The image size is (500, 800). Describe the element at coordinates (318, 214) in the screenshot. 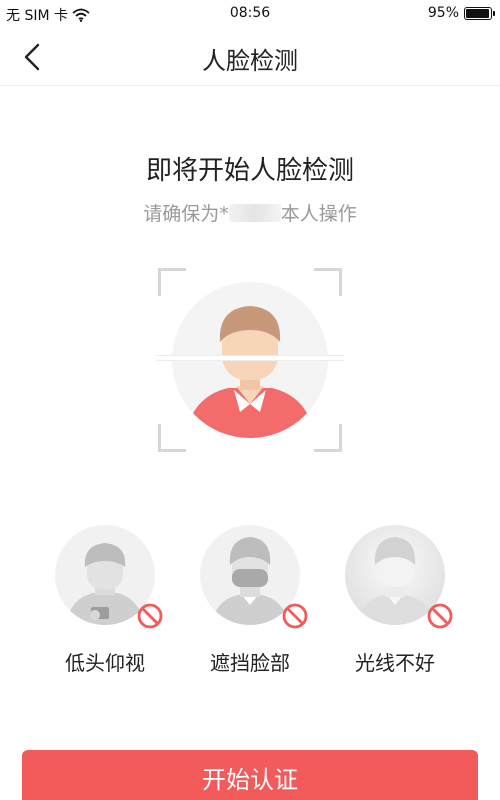

I see `subtitle-suffix: 本人操作` at that location.